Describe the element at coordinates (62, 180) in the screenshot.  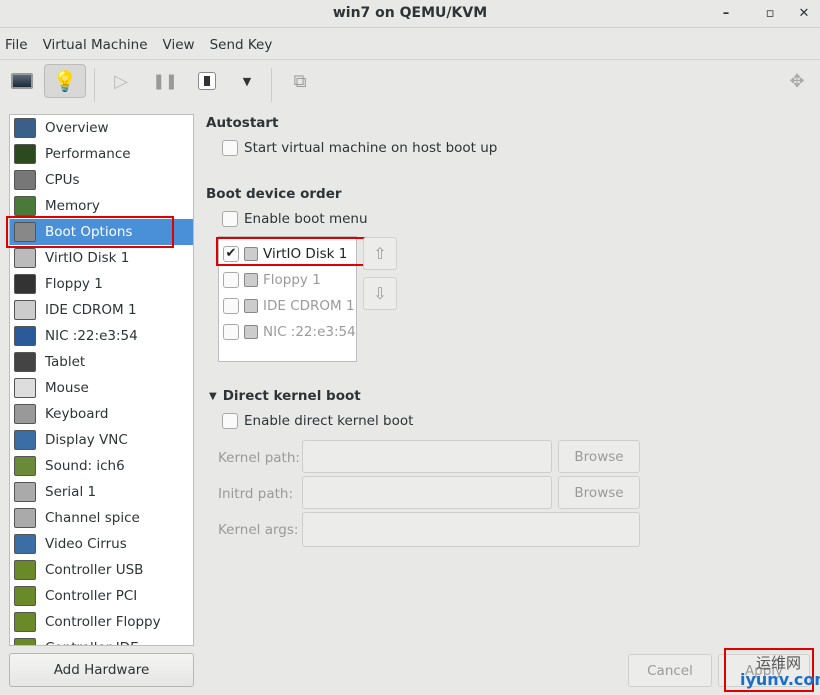
I see `sidebar-item-label: CPUs` at that location.